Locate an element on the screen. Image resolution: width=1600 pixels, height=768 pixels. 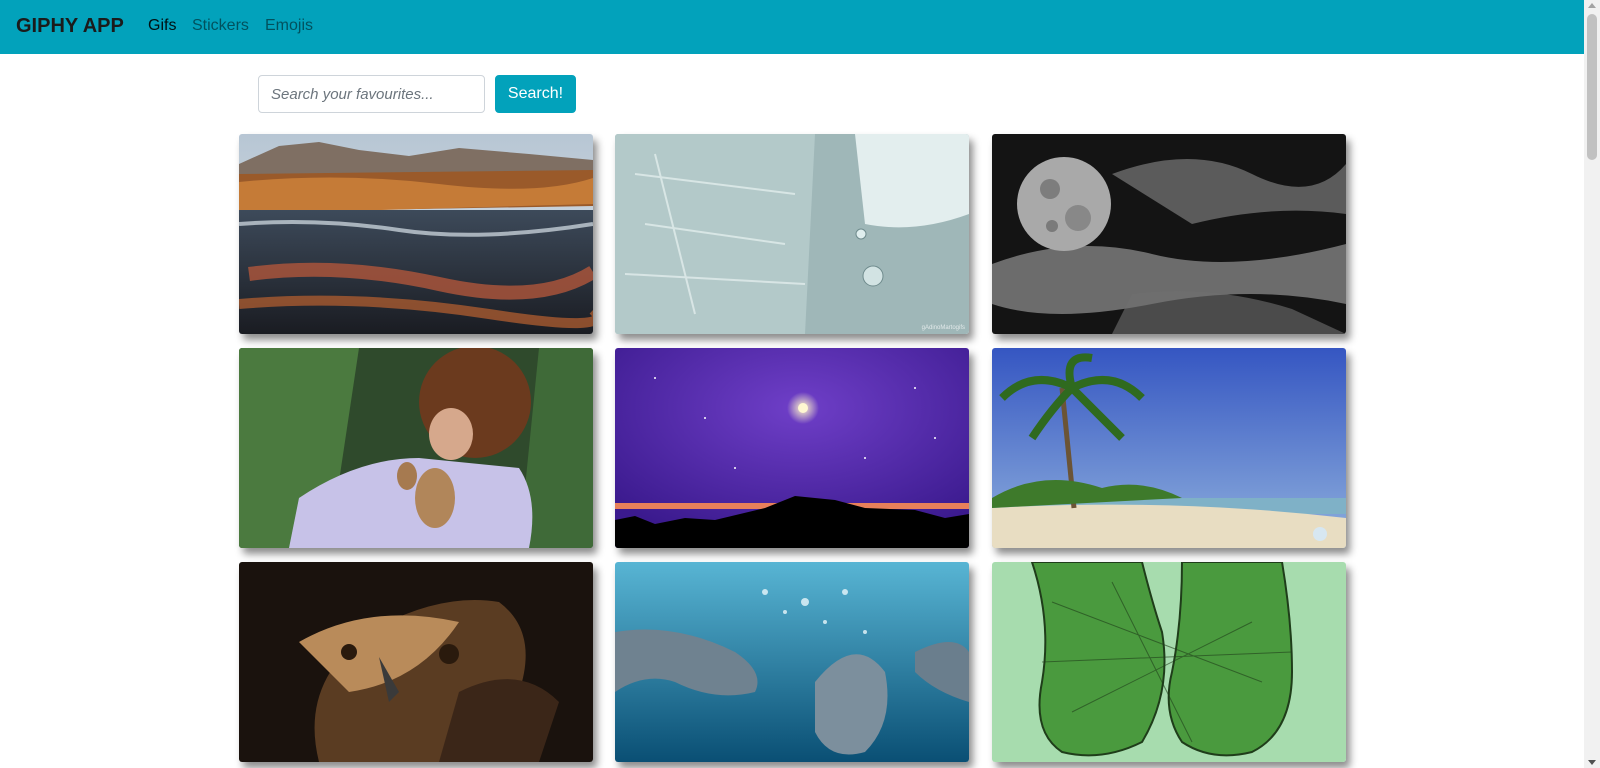
deer-image is located at coordinates (416, 448).